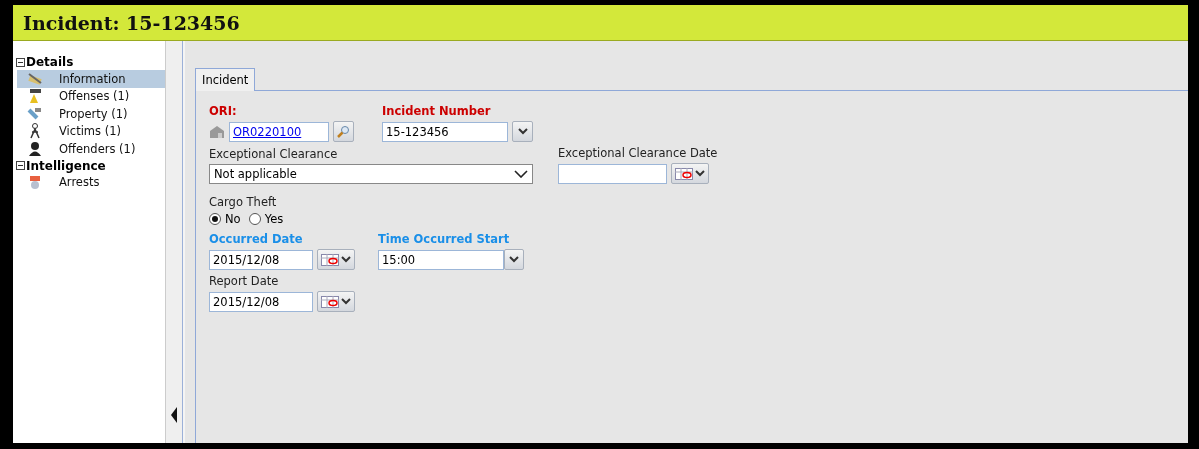  What do you see at coordinates (131, 22) in the screenshot?
I see `window-title: Incident: 15-123456` at bounding box center [131, 22].